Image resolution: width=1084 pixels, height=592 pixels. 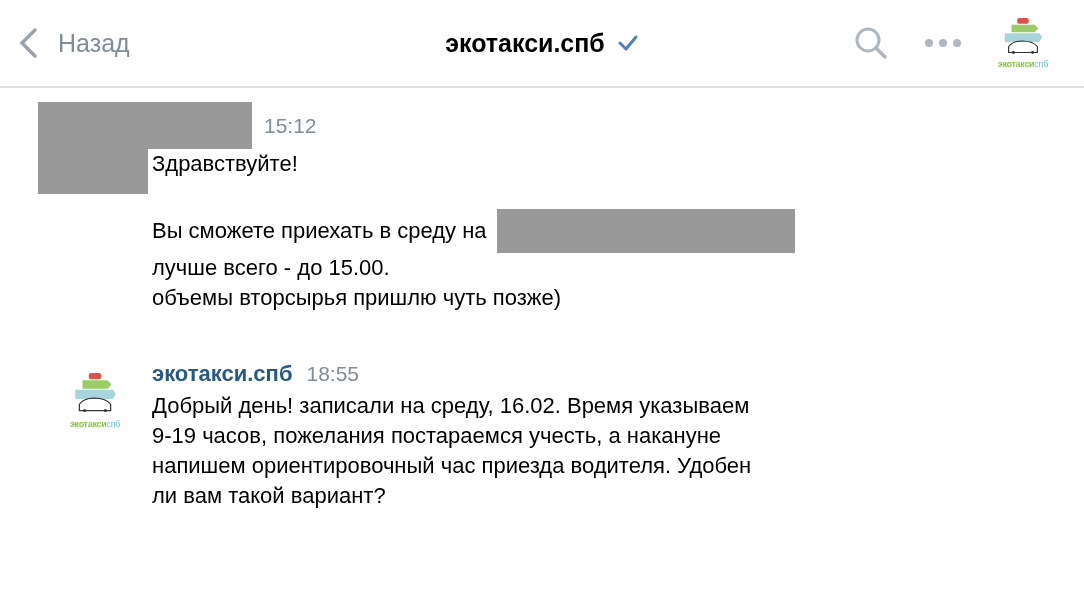 I want to click on message-text: ли вам такой вариант?, so click(x=269, y=496).